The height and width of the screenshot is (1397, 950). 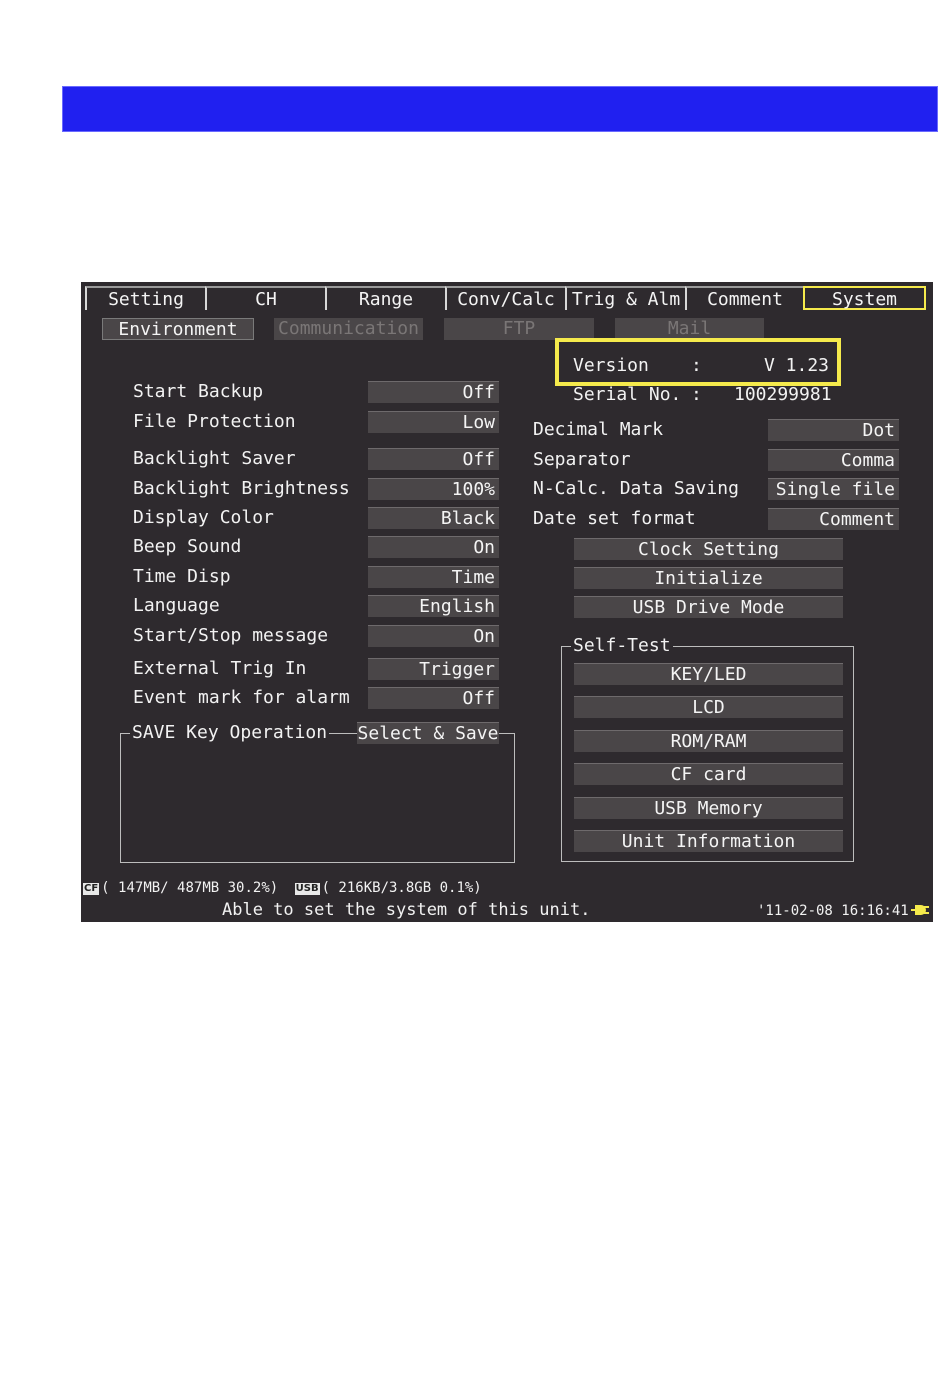 What do you see at coordinates (582, 459) in the screenshot?
I see `separator-label: Separator` at bounding box center [582, 459].